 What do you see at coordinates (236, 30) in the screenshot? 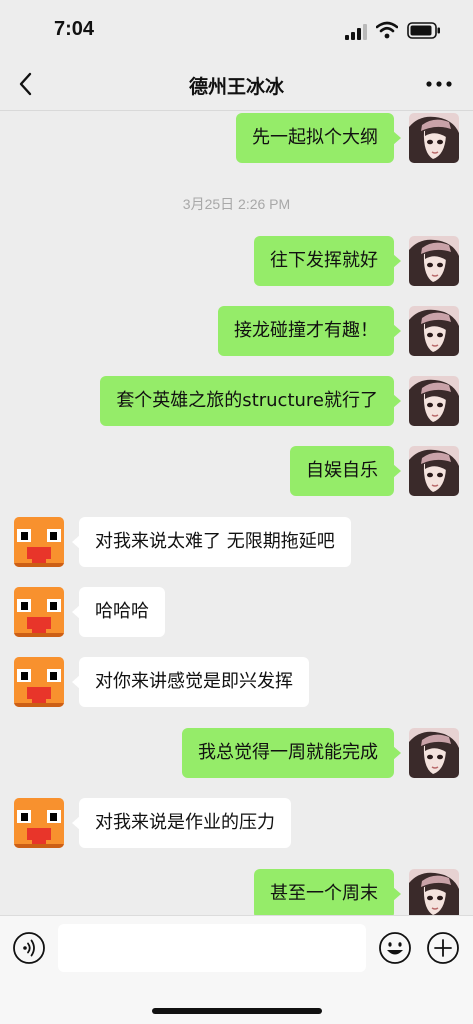
I see `status-bar: 7:04` at bounding box center [236, 30].